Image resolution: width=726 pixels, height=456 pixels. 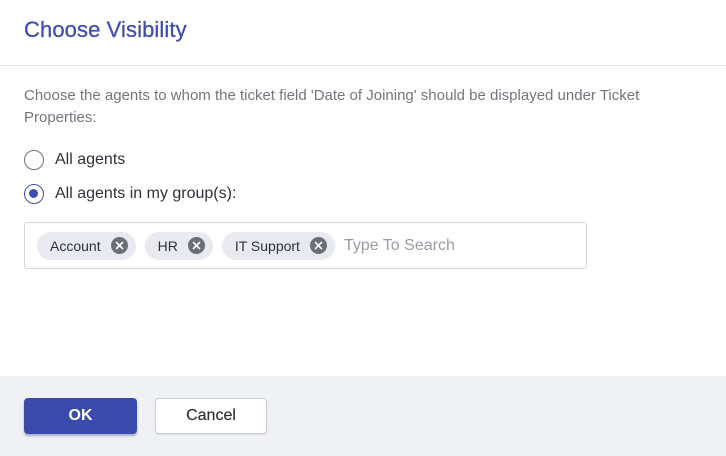 I want to click on cancel-button: Cancel, so click(x=211, y=416).